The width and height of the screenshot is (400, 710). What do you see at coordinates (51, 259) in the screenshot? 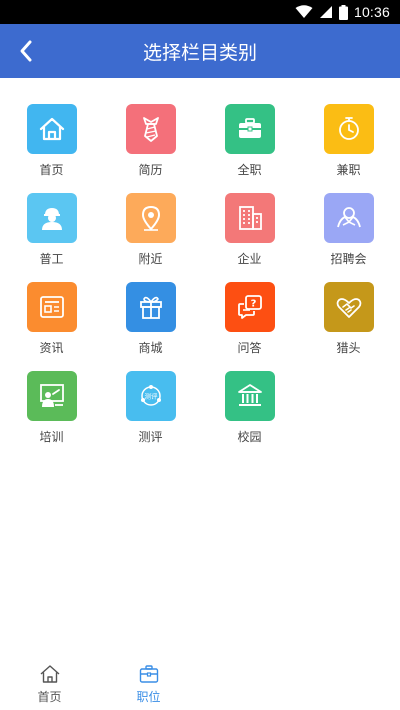
I see `category-label: 普工` at bounding box center [51, 259].